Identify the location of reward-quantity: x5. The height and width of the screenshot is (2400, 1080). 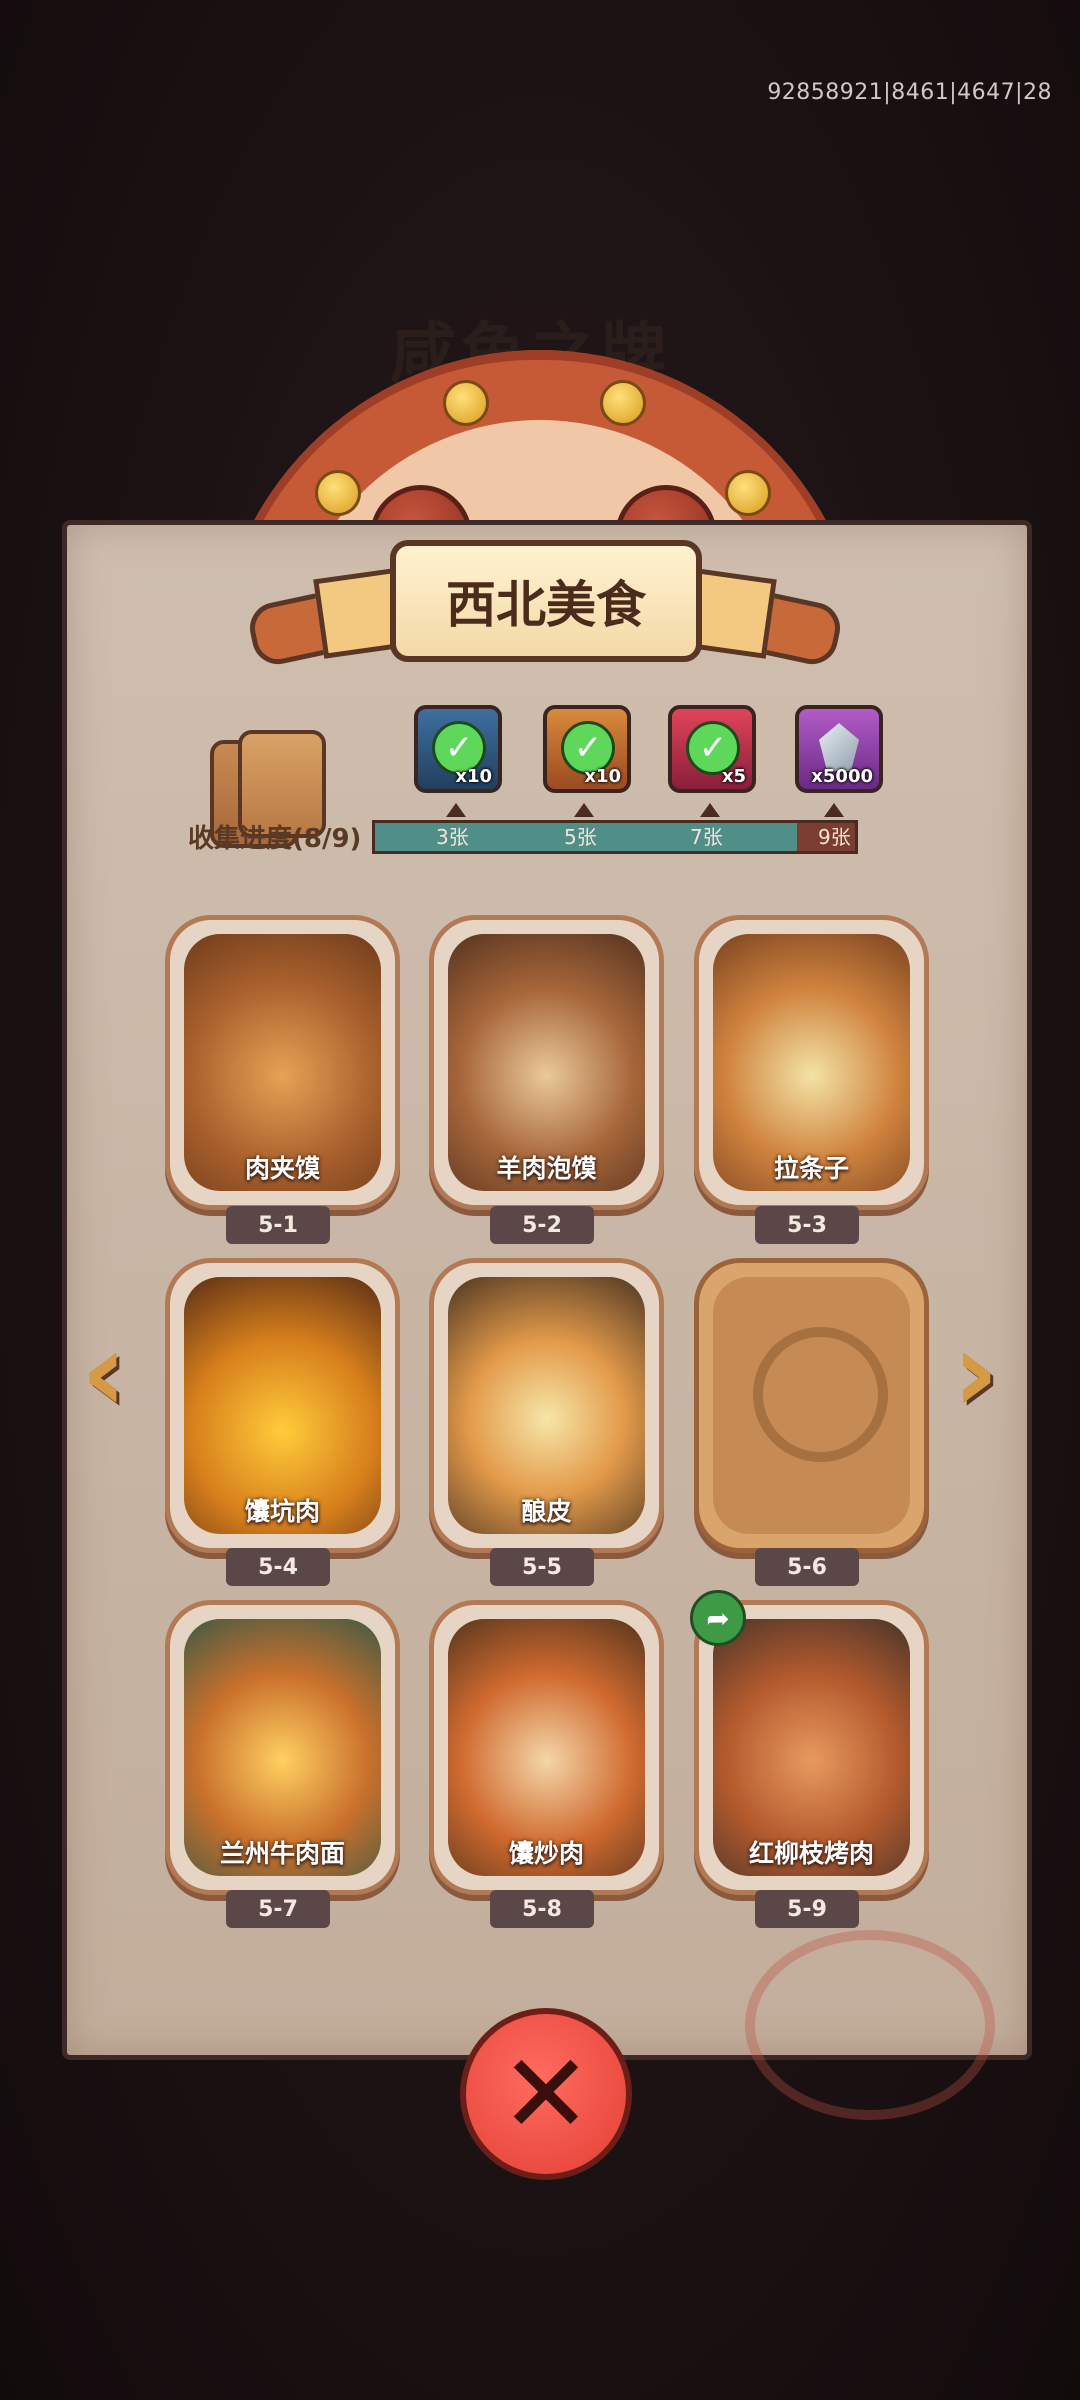
(733, 776).